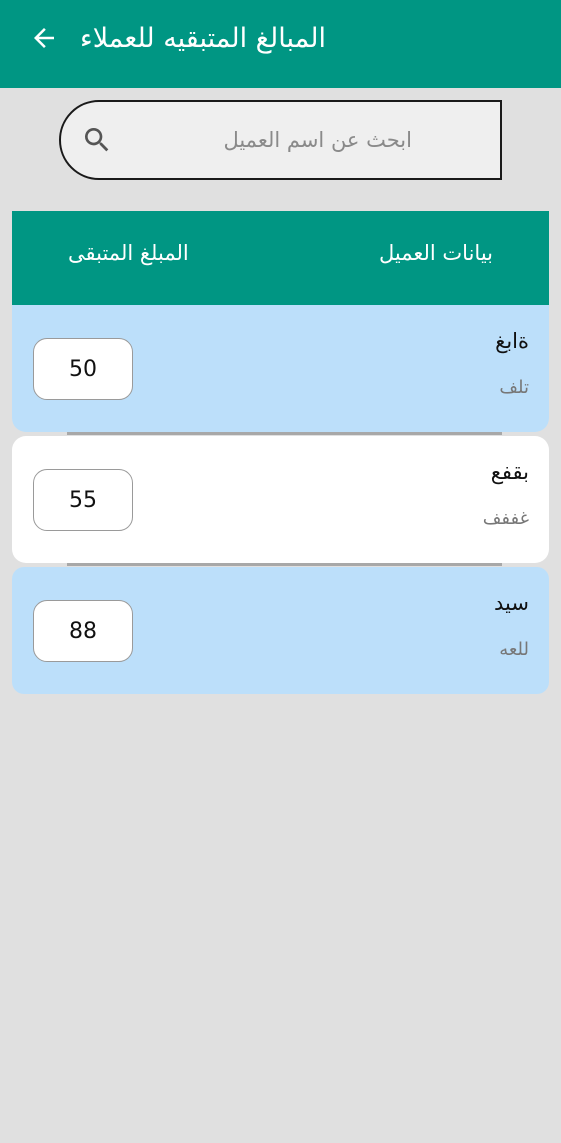  I want to click on header-remaining-amount: المبلغ المتبقى, so click(128, 253).